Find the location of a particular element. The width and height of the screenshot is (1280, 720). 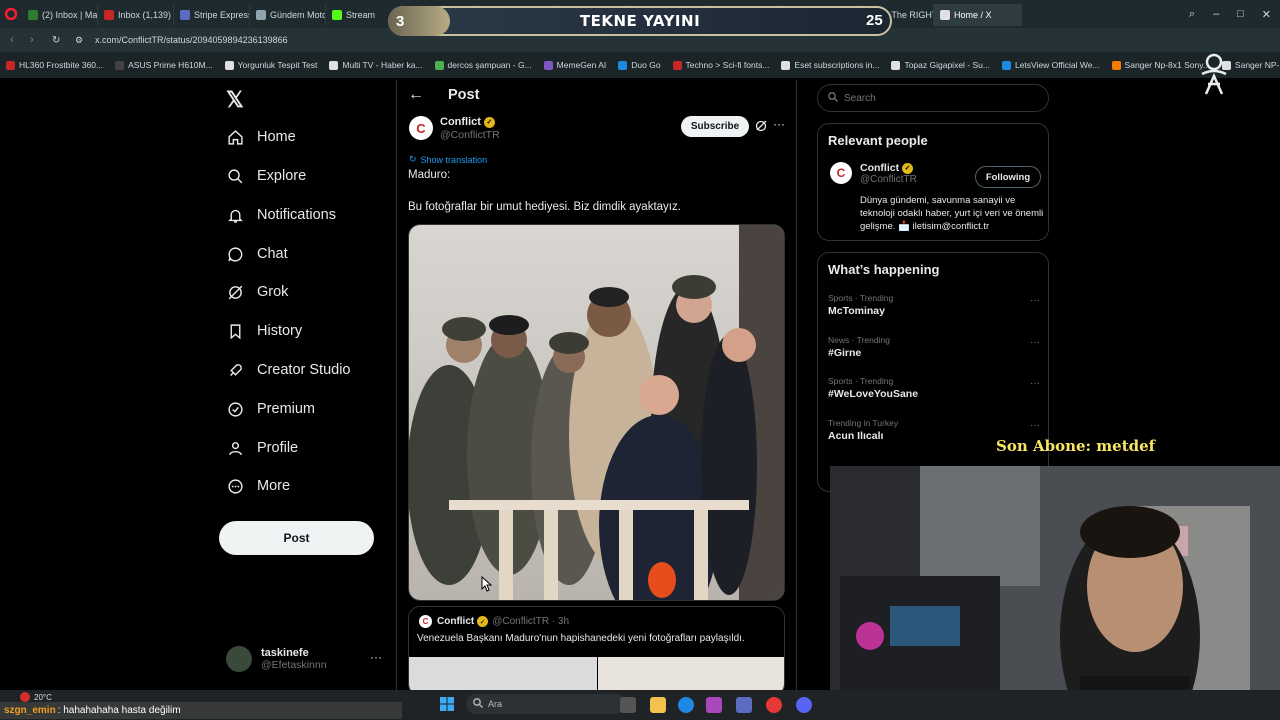

window-controls: ⌕ – □ ✕ is located at coordinates (1230, 14).